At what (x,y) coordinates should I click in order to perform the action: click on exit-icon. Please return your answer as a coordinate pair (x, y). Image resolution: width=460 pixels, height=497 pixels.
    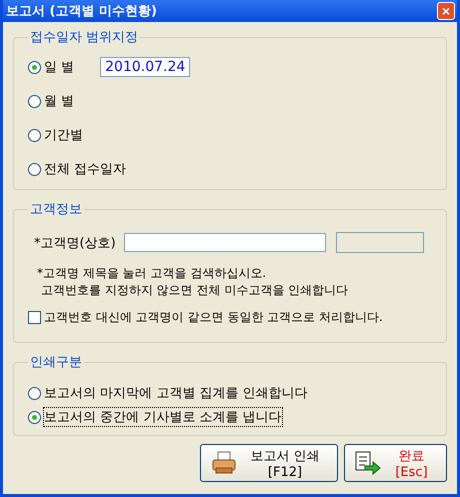
    Looking at the image, I should click on (368, 463).